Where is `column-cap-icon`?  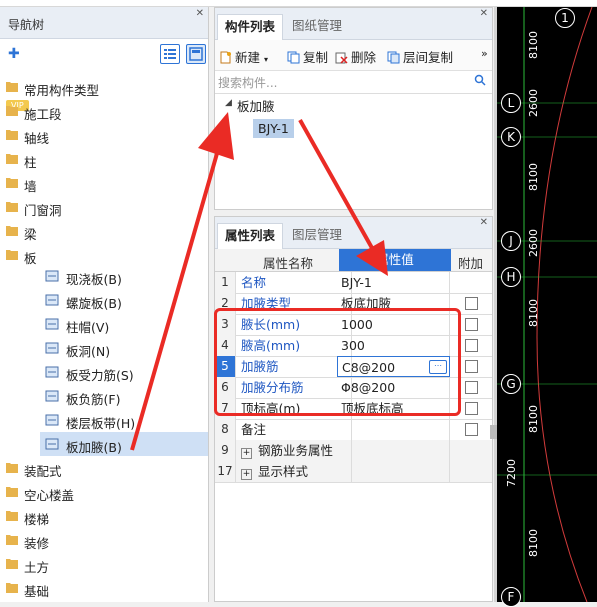
column-cap-icon is located at coordinates (52, 324).